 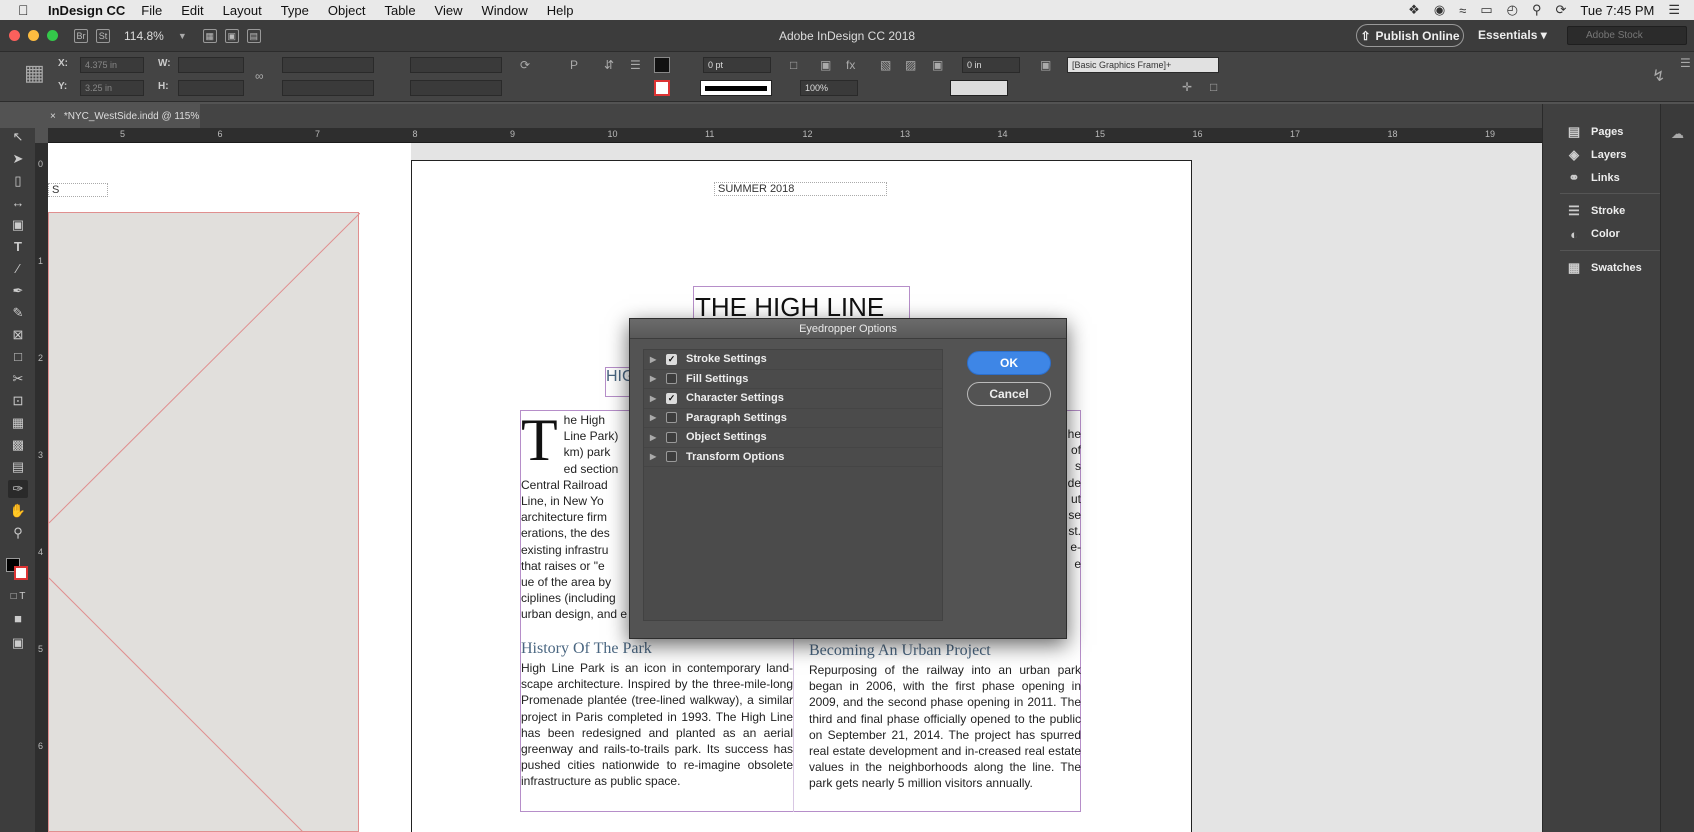 What do you see at coordinates (18, 511) in the screenshot?
I see `hand-tool-icon: ✋` at bounding box center [18, 511].